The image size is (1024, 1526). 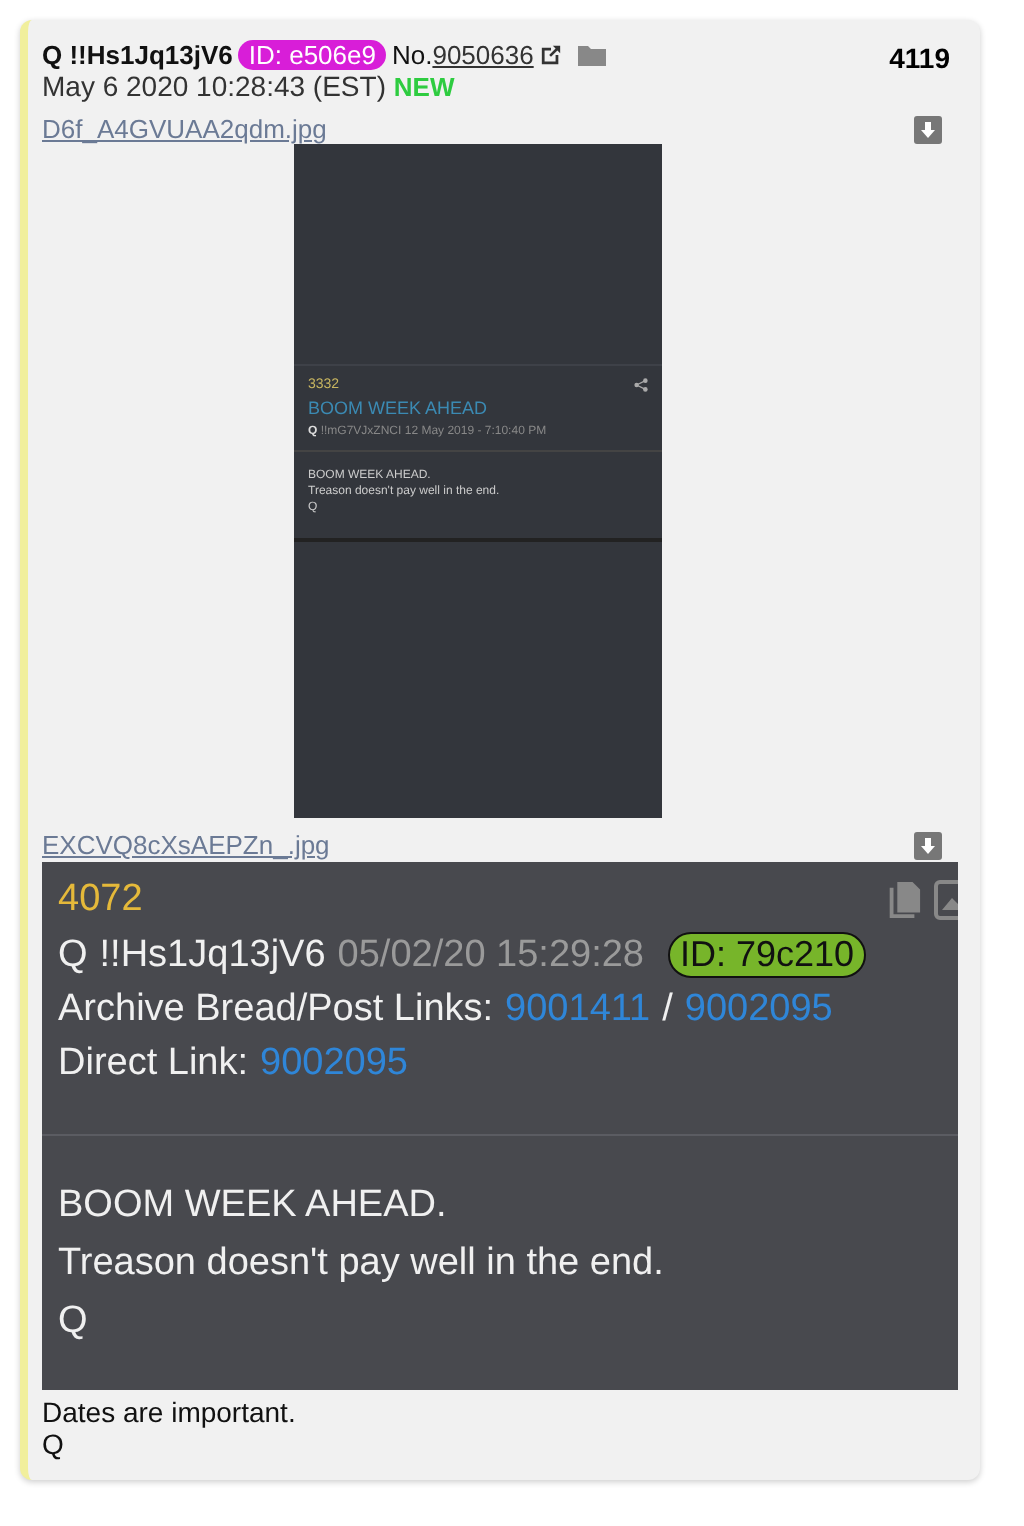 What do you see at coordinates (54, 1444) in the screenshot?
I see `message-text: Q` at bounding box center [54, 1444].